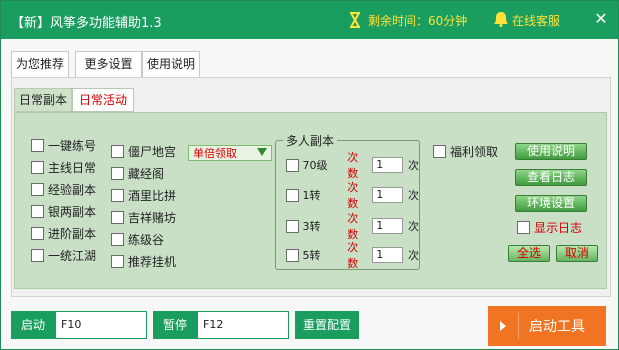 The width and height of the screenshot is (619, 350). Describe the element at coordinates (243, 325) in the screenshot. I see `pause-hotkey-input: F12` at that location.